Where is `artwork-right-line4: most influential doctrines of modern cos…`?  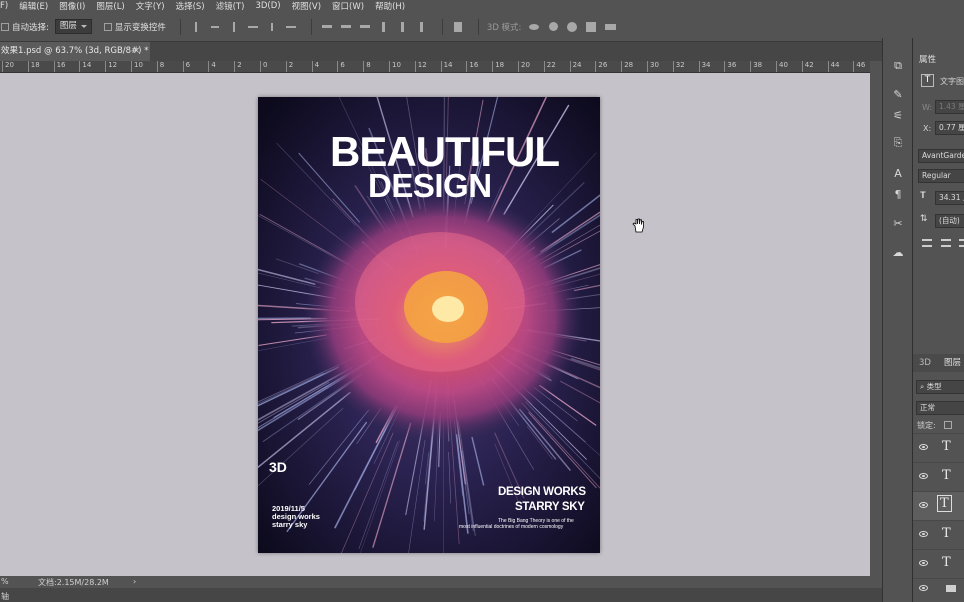
artwork-right-line4: most influential doctrines of modern cos… is located at coordinates (511, 527).